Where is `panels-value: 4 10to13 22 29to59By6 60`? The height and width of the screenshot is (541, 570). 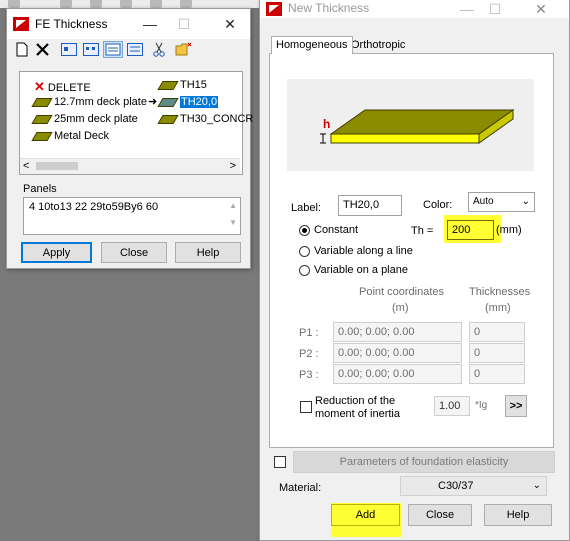 panels-value: 4 10to13 22 29to59By6 60 is located at coordinates (94, 207).